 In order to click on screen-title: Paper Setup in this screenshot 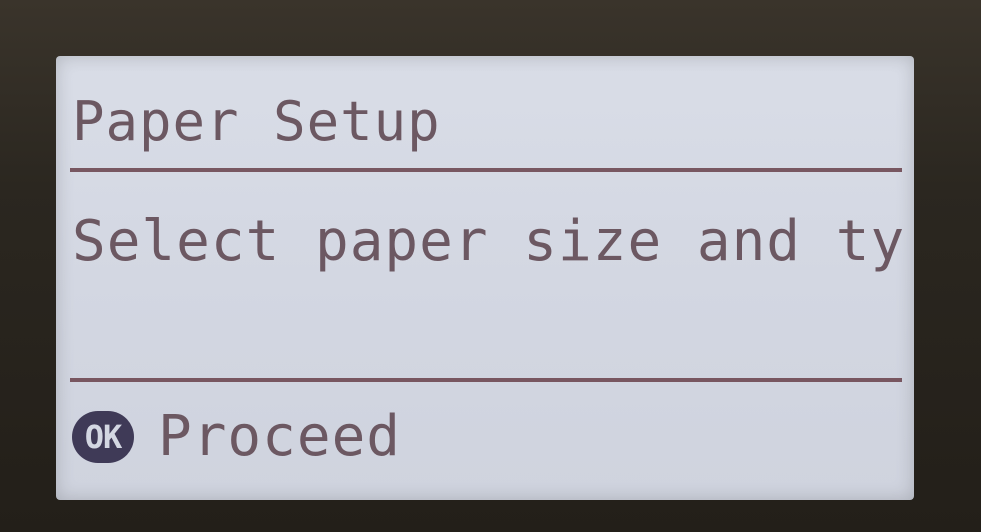, I will do `click(256, 121)`.